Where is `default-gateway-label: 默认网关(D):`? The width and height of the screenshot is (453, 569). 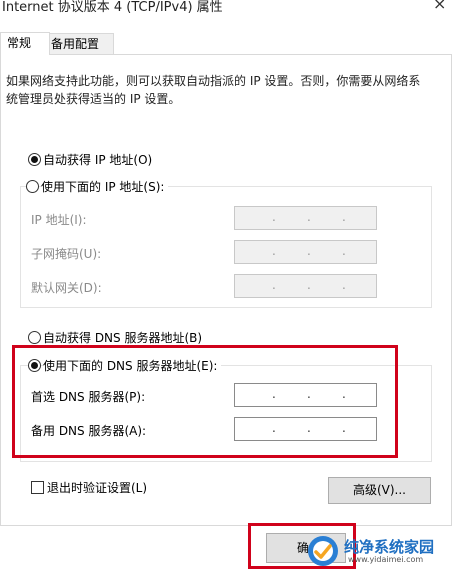 default-gateway-label: 默认网关(D): is located at coordinates (66, 288).